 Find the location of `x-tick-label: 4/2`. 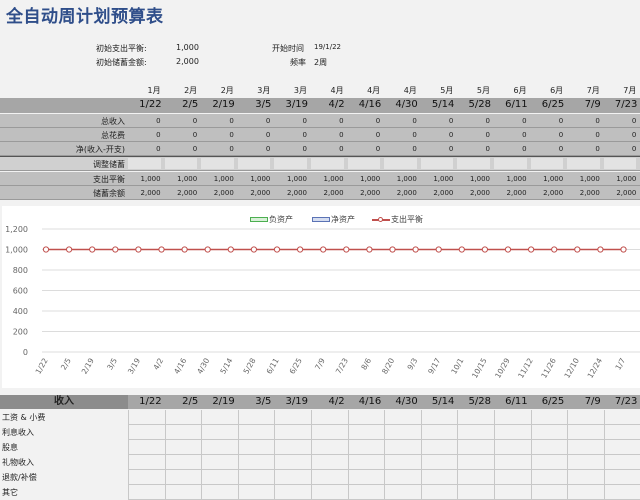

x-tick-label: 4/2 is located at coordinates (158, 363).